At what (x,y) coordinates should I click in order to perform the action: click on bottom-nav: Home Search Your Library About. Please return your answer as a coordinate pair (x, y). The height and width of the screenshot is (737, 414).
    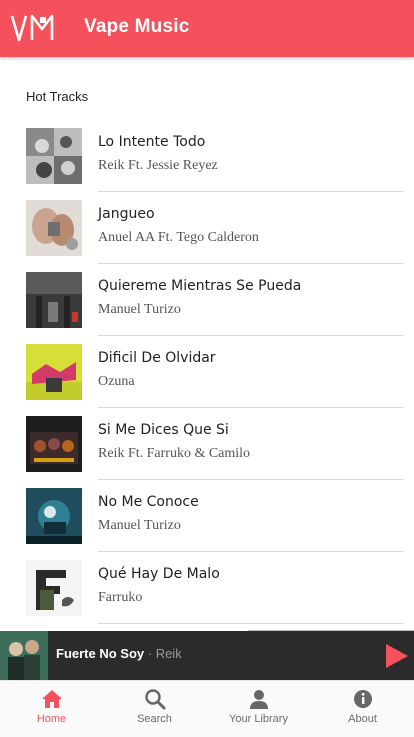
    Looking at the image, I should click on (207, 708).